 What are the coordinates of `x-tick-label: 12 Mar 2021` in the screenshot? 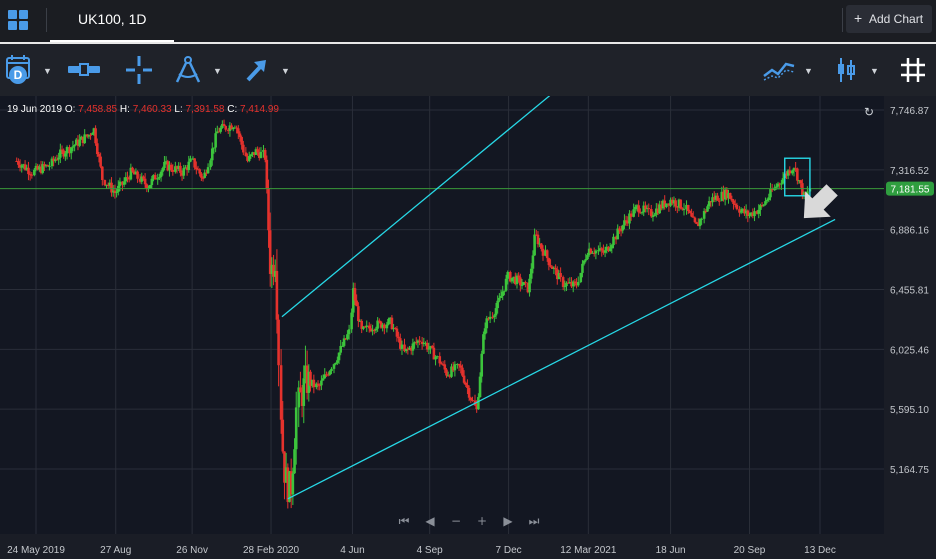 It's located at (588, 550).